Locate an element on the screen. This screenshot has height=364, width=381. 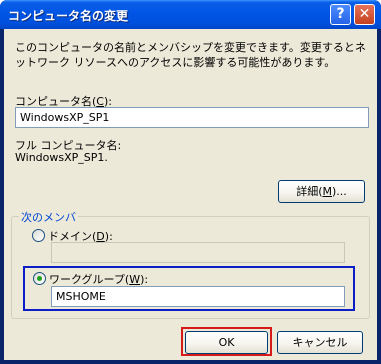
full-name-value: WindowsXP_SP1. is located at coordinates (61, 157).